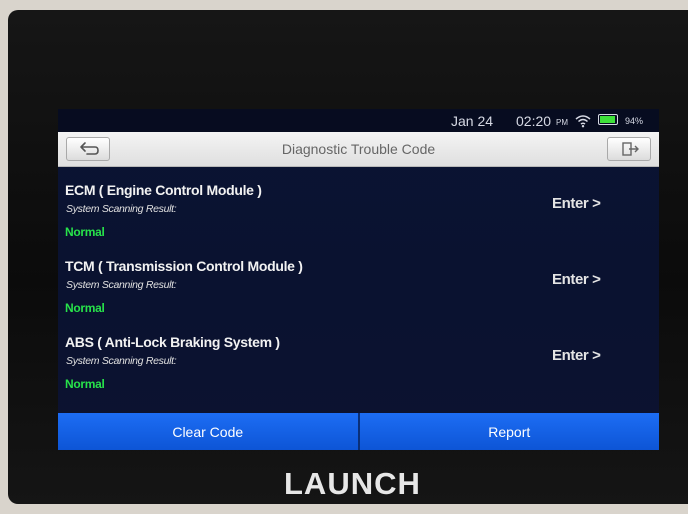 Image resolution: width=688 pixels, height=514 pixels. Describe the element at coordinates (184, 266) in the screenshot. I see `system-name: TCM ( Transmission Control Module )` at that location.